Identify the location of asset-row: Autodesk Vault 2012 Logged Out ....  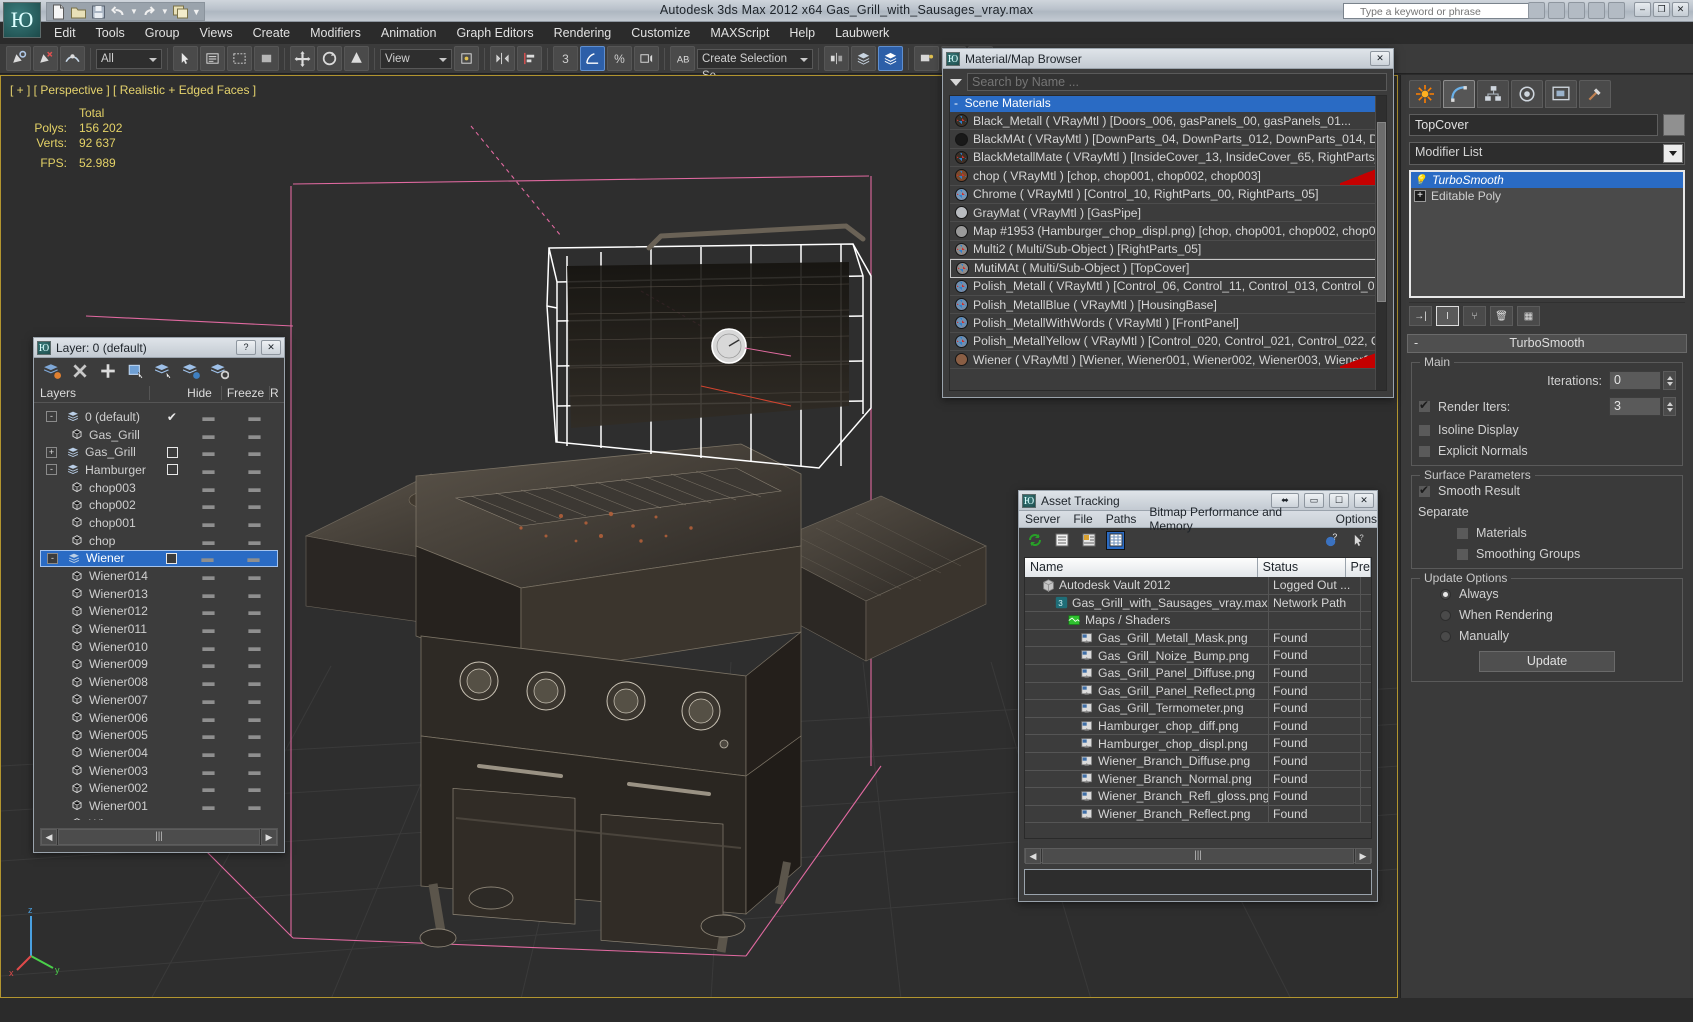
(1198, 586).